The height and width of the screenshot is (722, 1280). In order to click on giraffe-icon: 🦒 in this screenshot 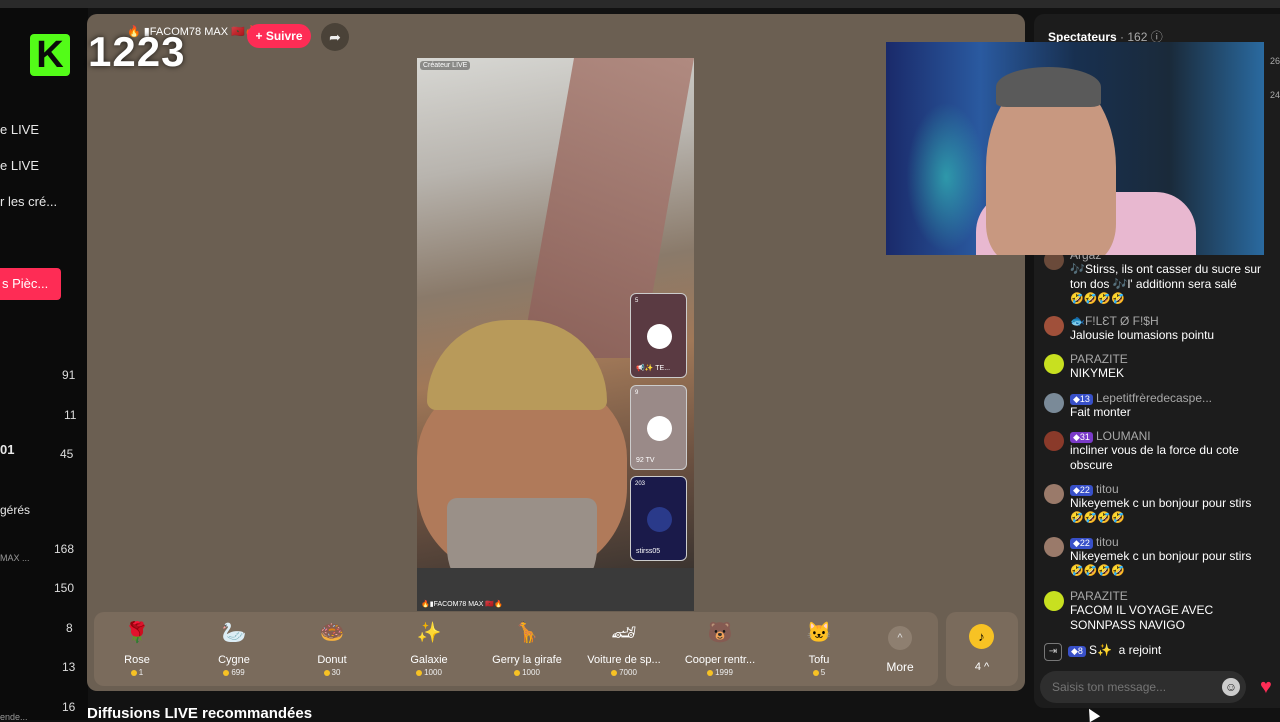, I will do `click(527, 633)`.